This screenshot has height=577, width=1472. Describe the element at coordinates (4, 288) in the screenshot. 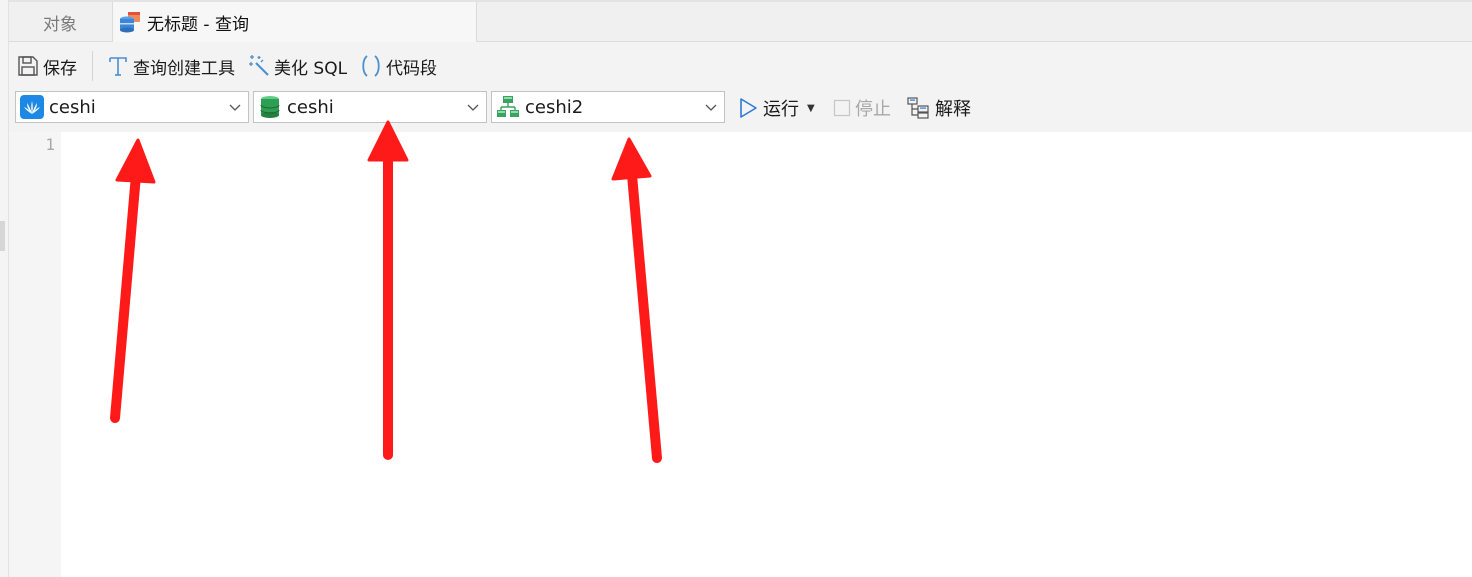

I see `left-panel-strip` at that location.